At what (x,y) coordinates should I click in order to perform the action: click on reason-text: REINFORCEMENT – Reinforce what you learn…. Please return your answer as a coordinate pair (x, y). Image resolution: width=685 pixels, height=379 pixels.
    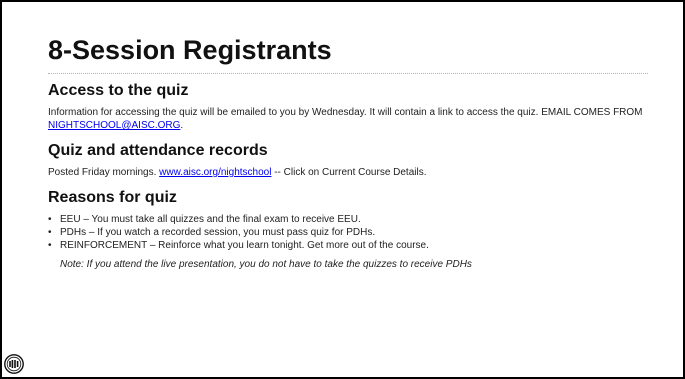
    Looking at the image, I should click on (244, 245).